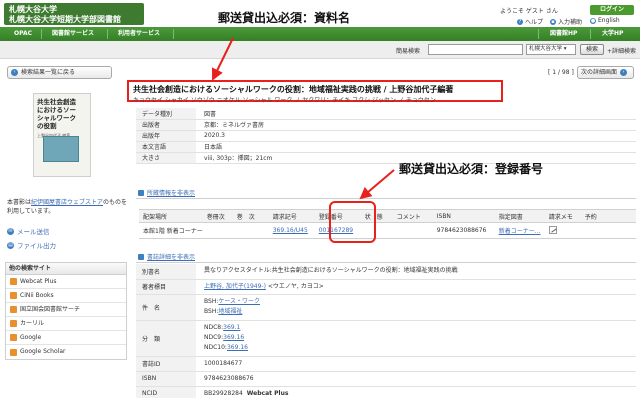  Describe the element at coordinates (290, 230) in the screenshot. I see `call-number-link: 369.16/U45` at that location.